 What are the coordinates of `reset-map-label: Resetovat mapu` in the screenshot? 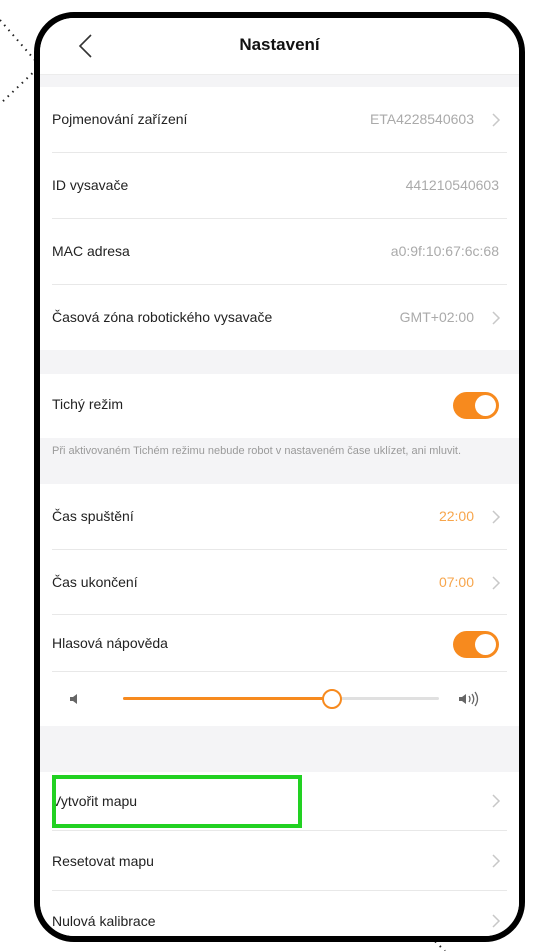 It's located at (103, 861).